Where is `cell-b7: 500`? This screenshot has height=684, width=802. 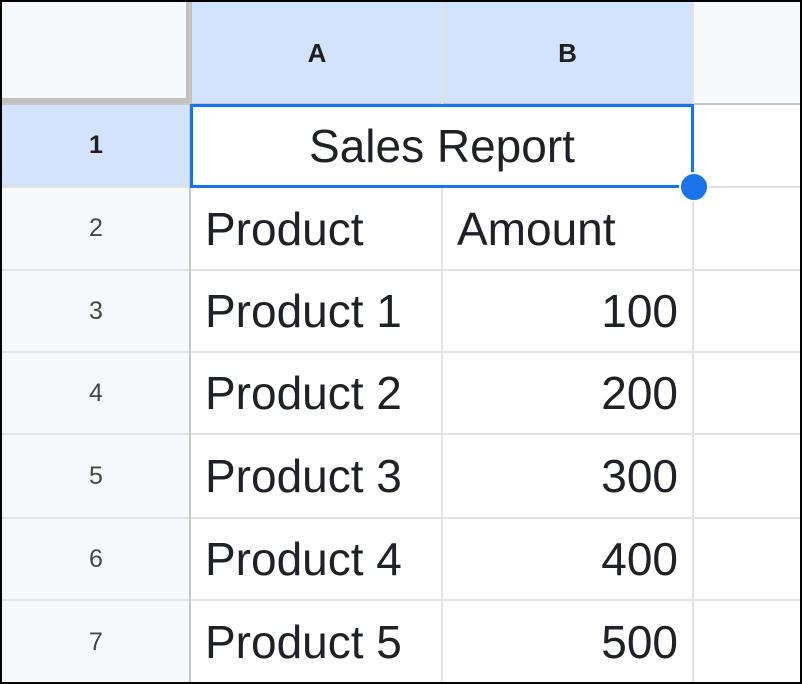
cell-b7: 500 is located at coordinates (567, 641).